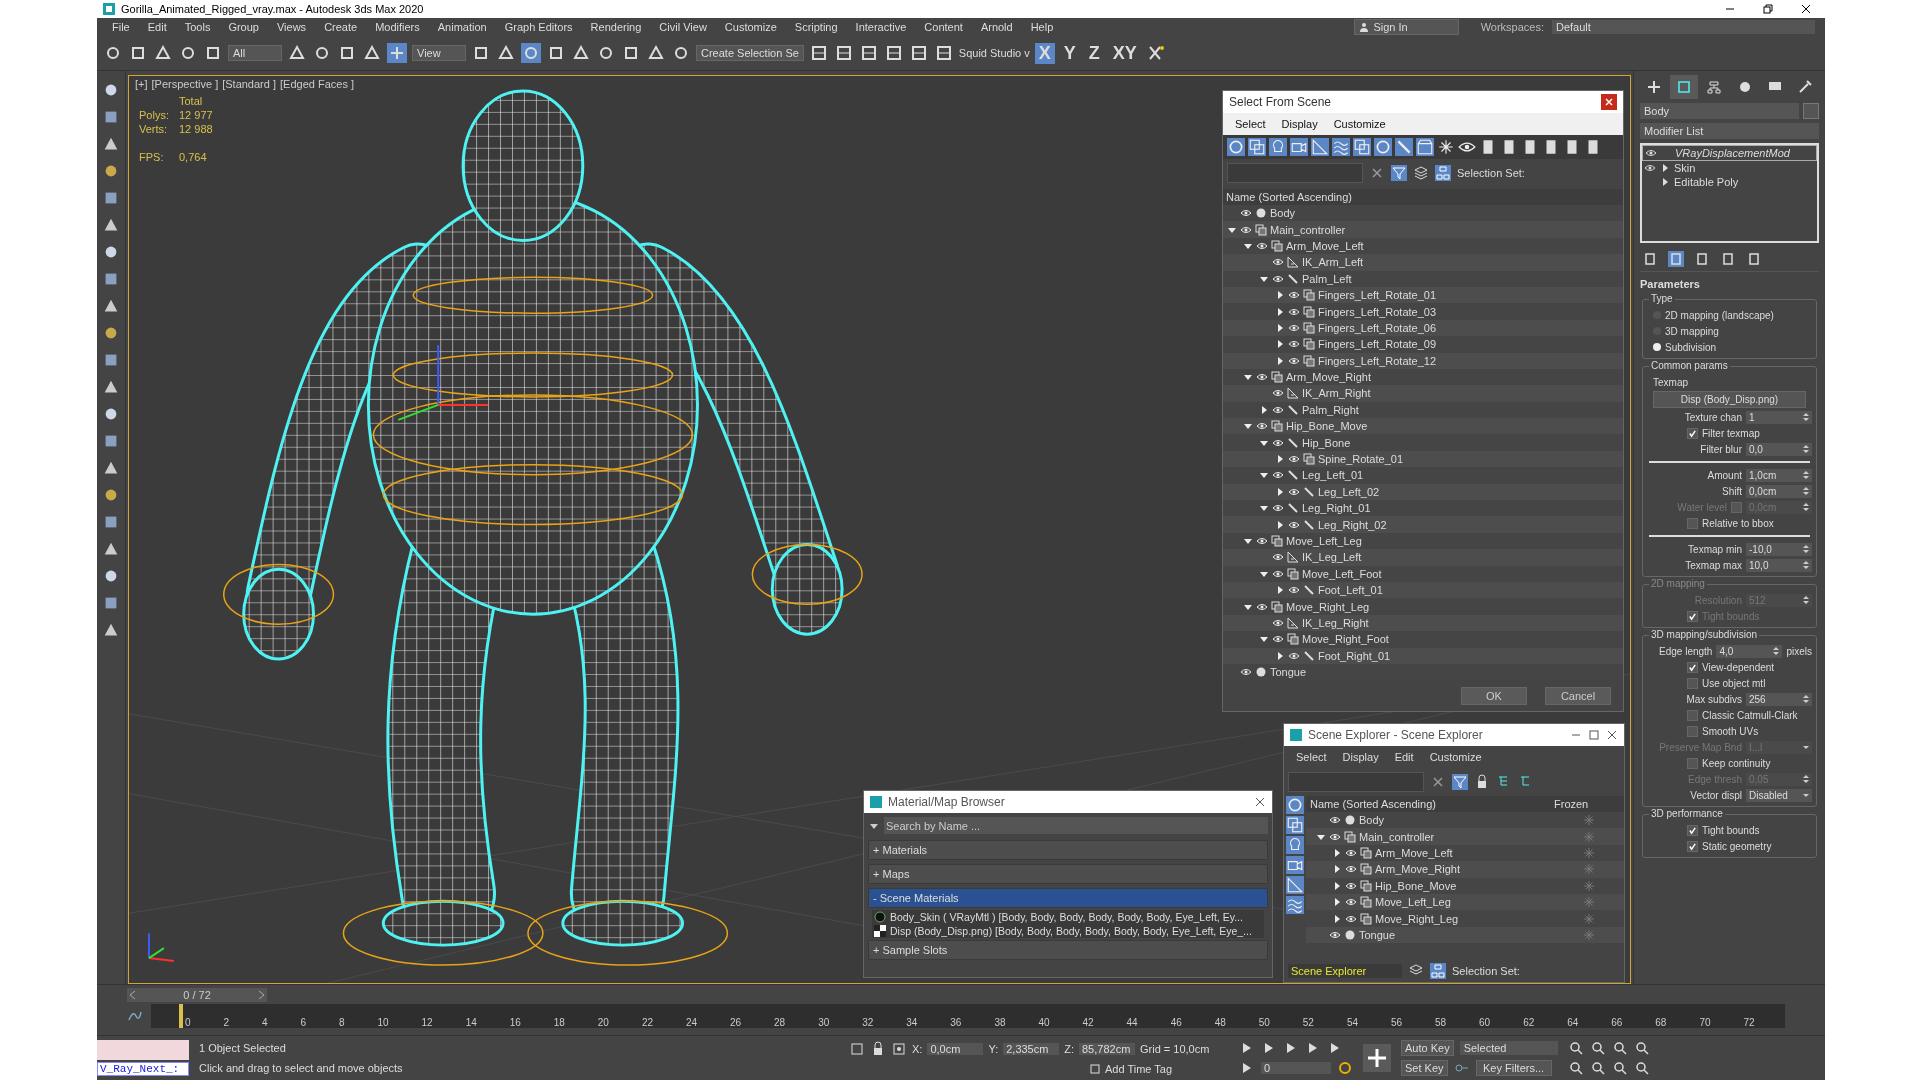 The height and width of the screenshot is (1080, 1920). I want to click on browser-group-header: + Materials, so click(1068, 850).